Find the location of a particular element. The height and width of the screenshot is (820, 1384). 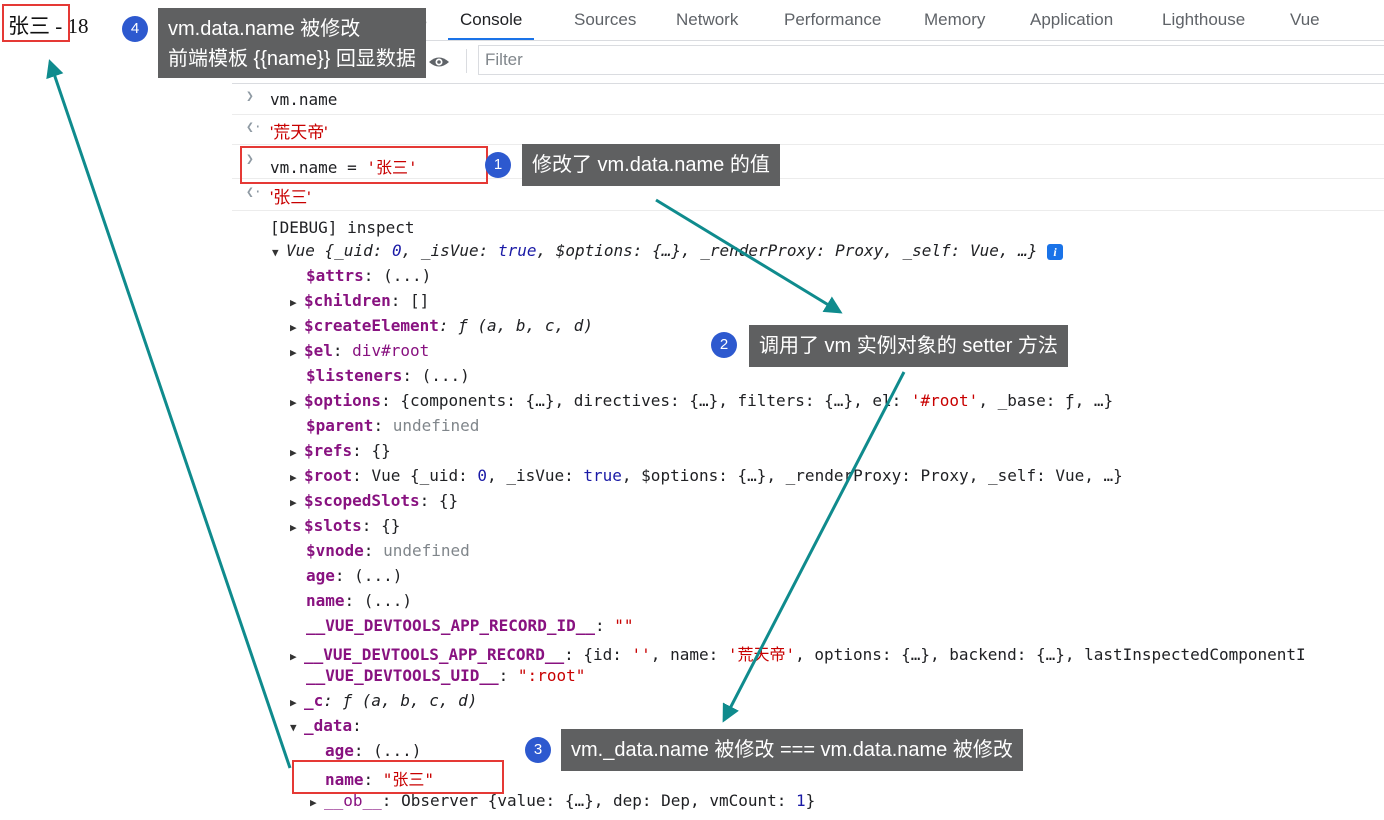

preview-highlight-box is located at coordinates (36, 23).